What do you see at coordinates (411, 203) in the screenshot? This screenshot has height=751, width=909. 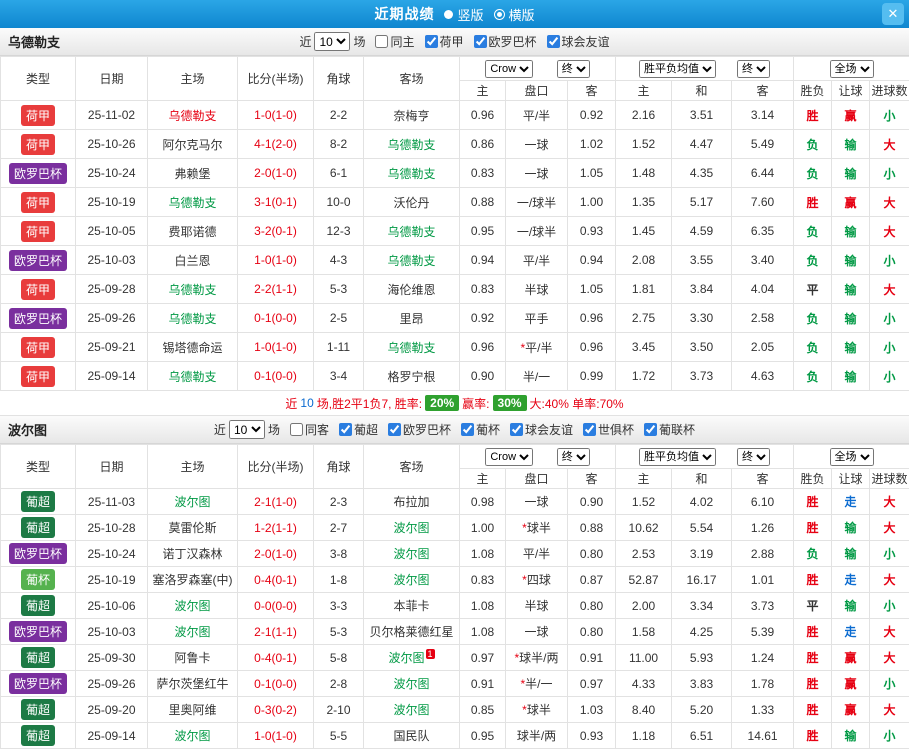 I see `away-team-name: 沃伦丹` at bounding box center [411, 203].